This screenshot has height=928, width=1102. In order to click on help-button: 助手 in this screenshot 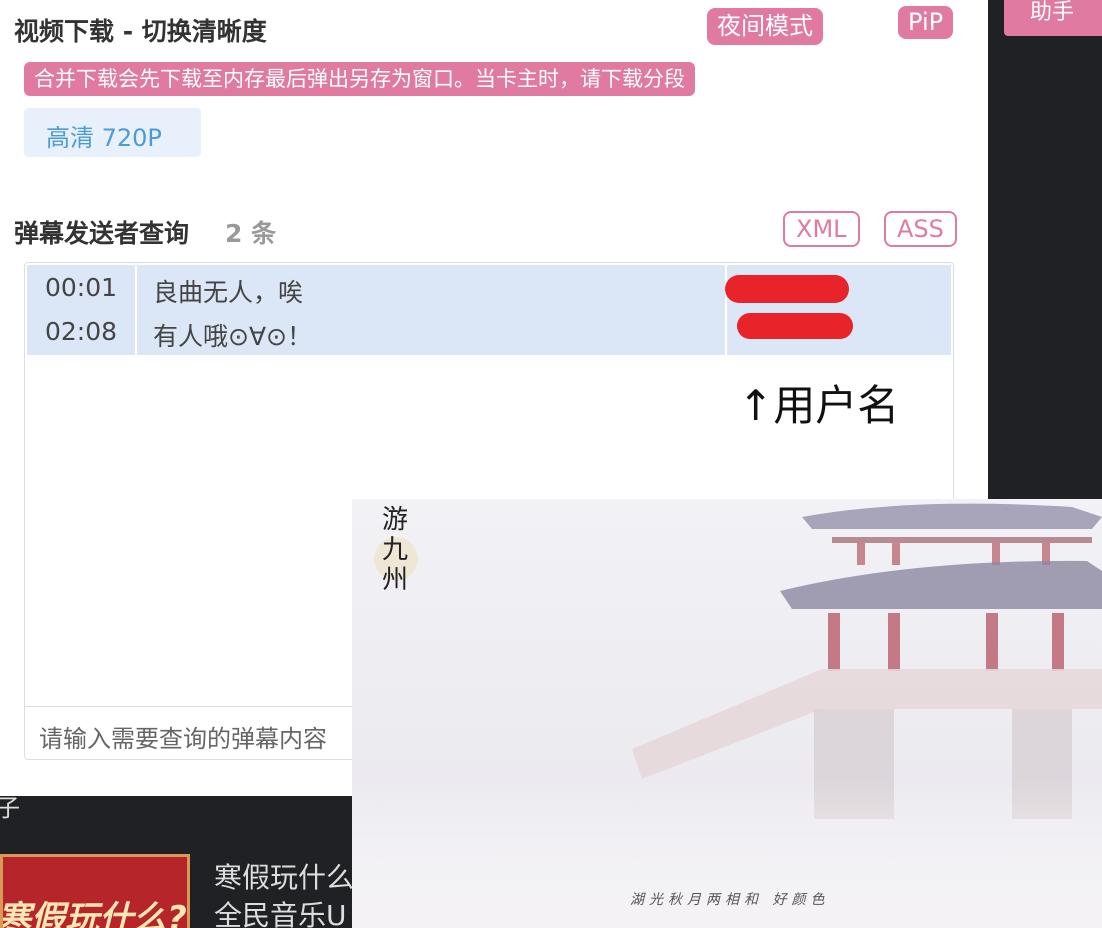, I will do `click(1053, 18)`.